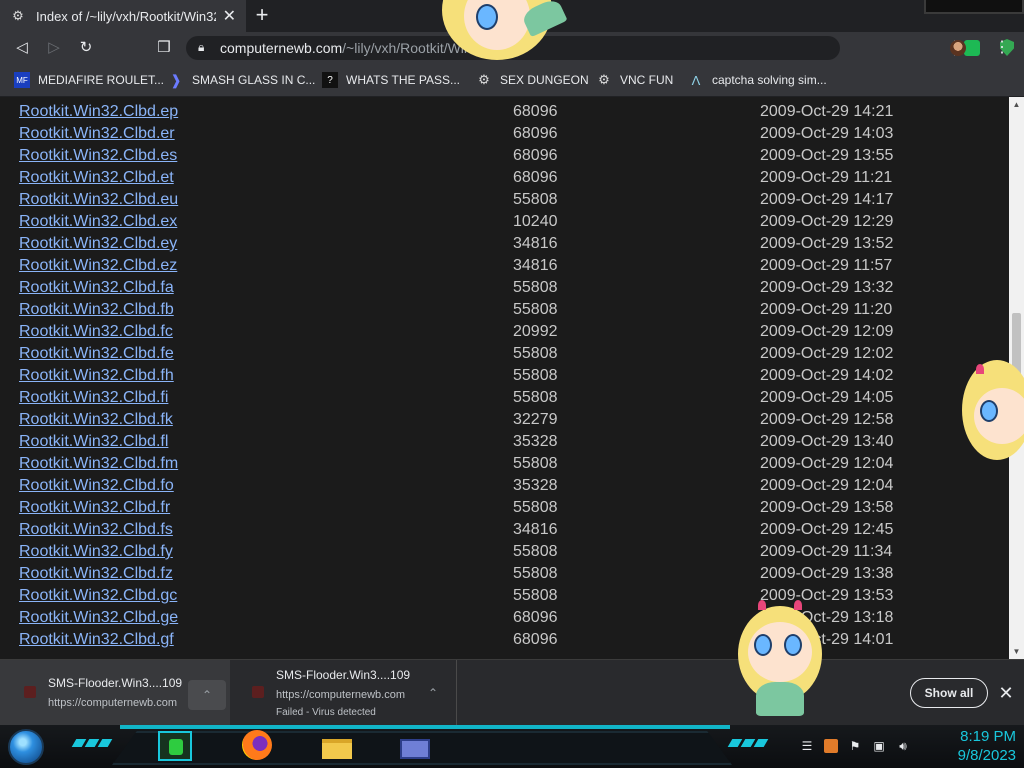 This screenshot has width=1024, height=768. Describe the element at coordinates (96, 376) in the screenshot. I see `file-link: Rootkit.Win32.Clbd.fh` at that location.